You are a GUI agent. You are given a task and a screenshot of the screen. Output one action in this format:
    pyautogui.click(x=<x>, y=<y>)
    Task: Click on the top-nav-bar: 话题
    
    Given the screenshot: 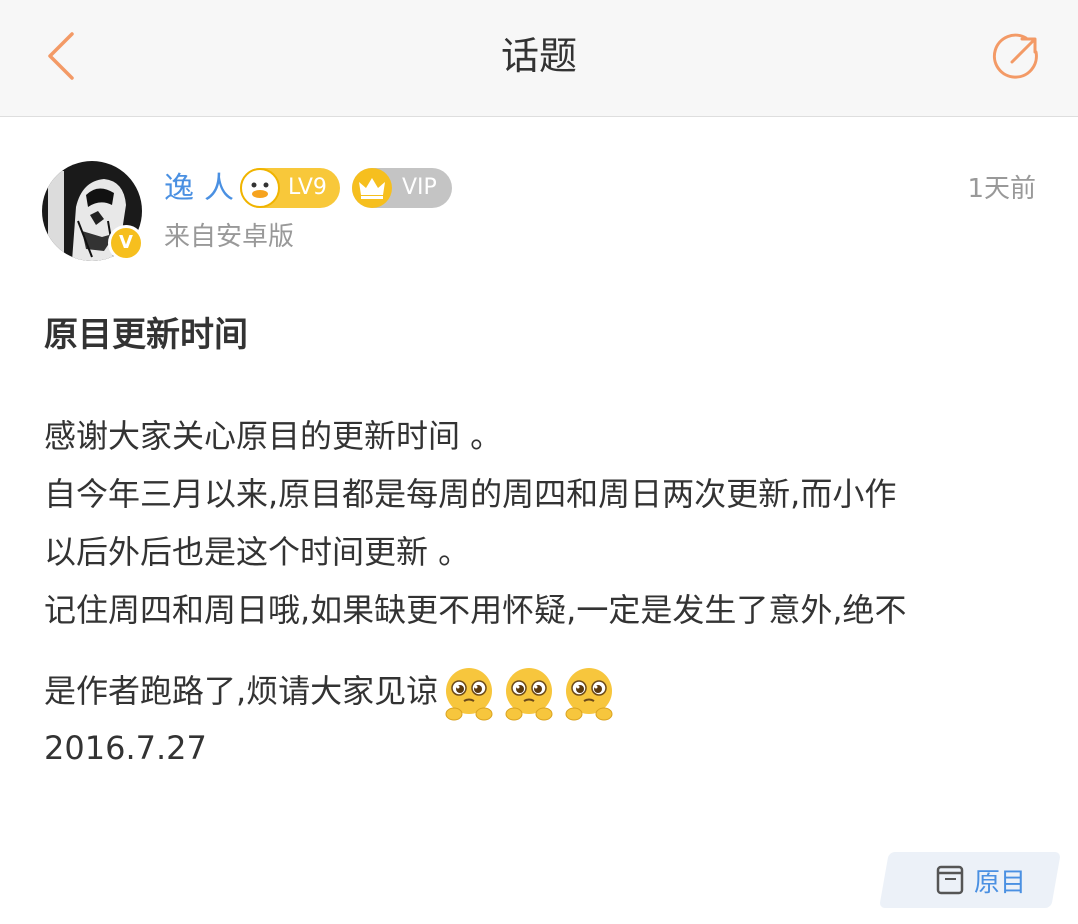 What is the action you would take?
    pyautogui.click(x=539, y=58)
    